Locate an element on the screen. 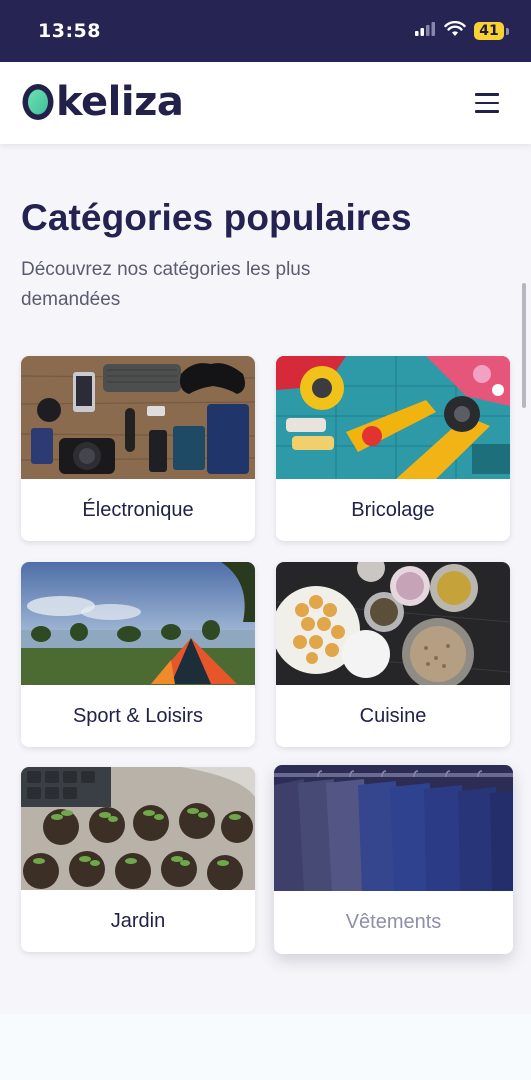  category-label: Jardin is located at coordinates (138, 920).